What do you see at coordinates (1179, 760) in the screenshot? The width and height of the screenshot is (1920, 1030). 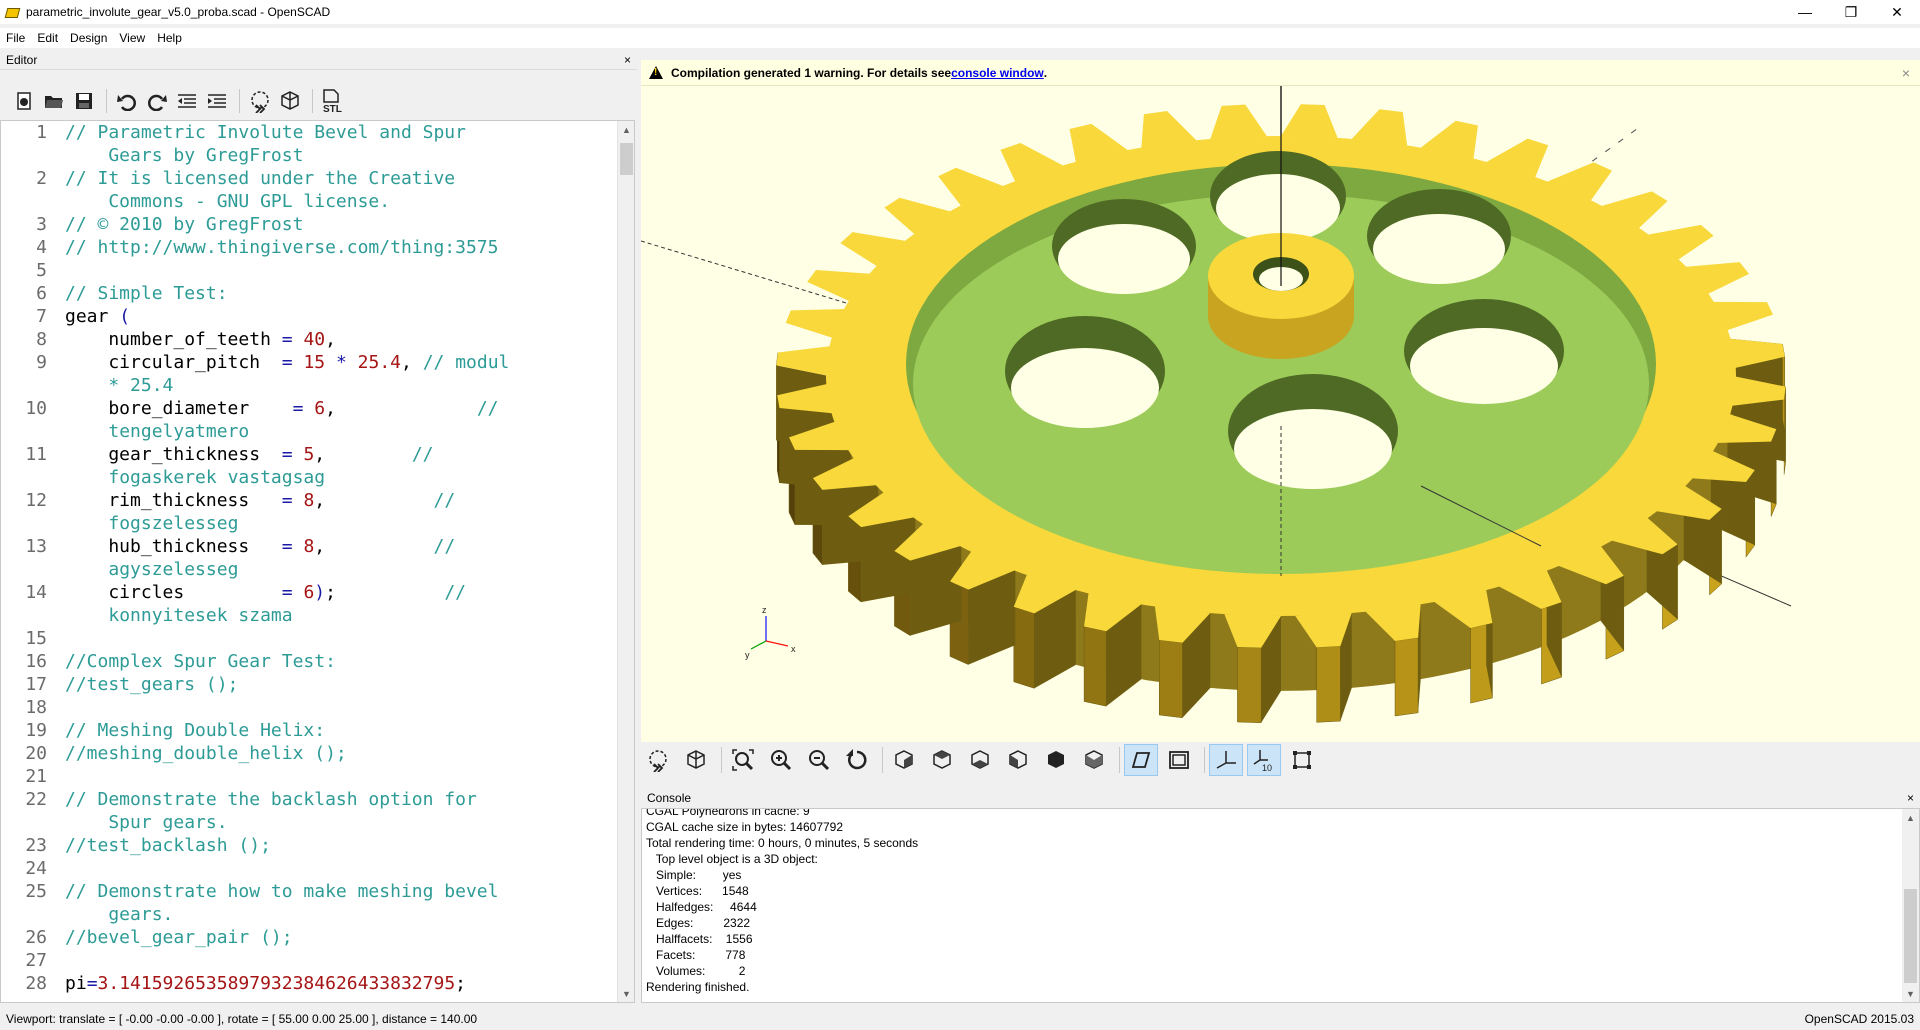 I see `orthogonal-icon` at bounding box center [1179, 760].